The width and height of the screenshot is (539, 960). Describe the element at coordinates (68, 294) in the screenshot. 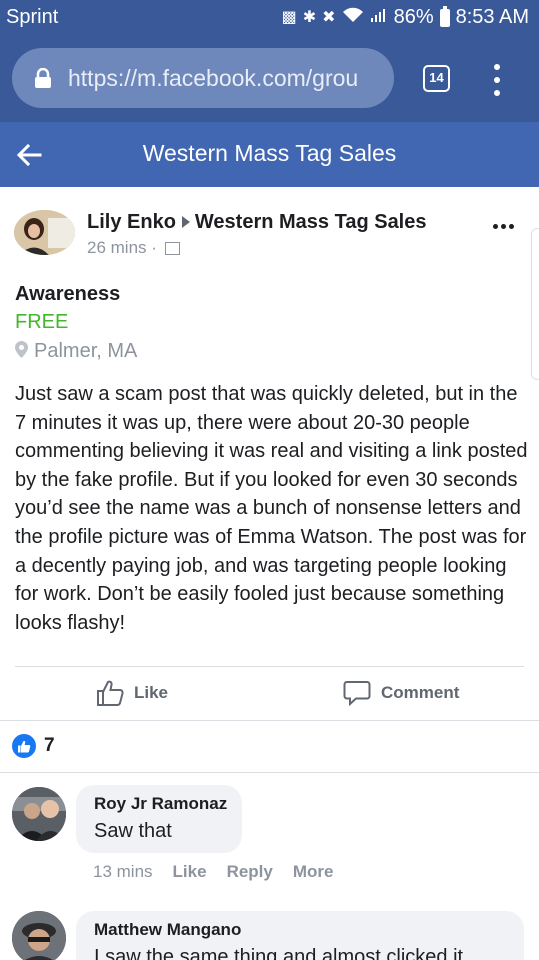

I see `listing-title: Awareness` at that location.